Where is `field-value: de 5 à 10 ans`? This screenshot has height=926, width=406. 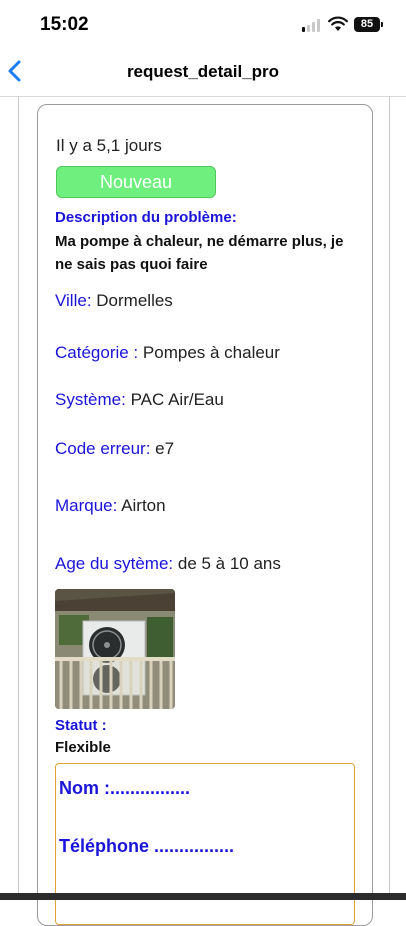
field-value: de 5 à 10 ans is located at coordinates (229, 563).